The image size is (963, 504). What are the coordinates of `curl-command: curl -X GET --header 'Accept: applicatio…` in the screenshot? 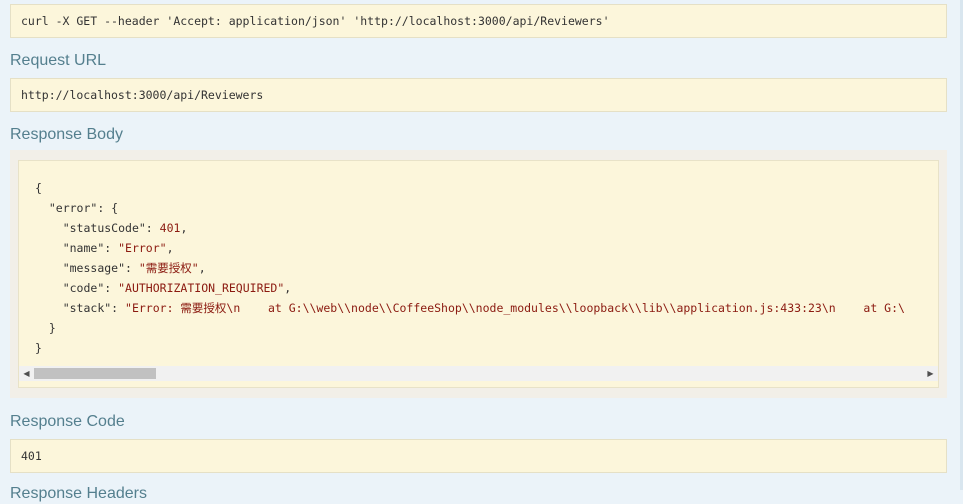 It's located at (478, 21).